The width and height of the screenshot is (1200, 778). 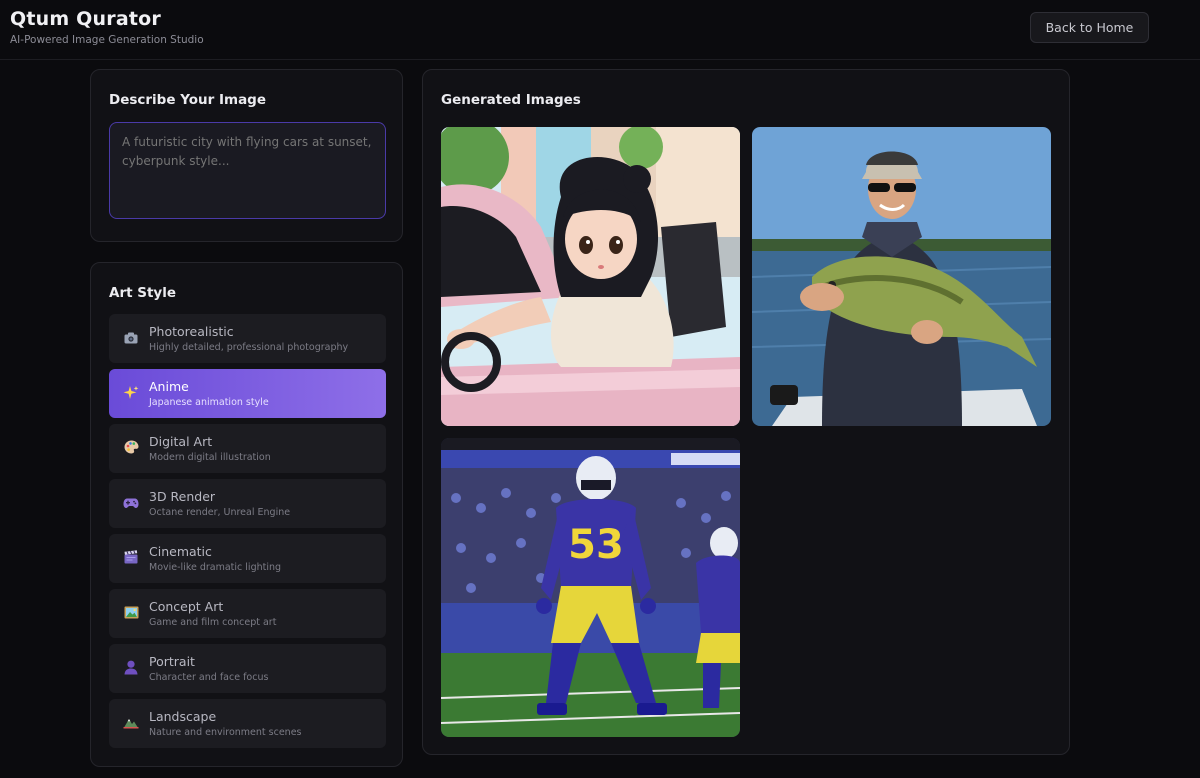 I want to click on back-to-home-button: Back to Home, so click(x=1089, y=27).